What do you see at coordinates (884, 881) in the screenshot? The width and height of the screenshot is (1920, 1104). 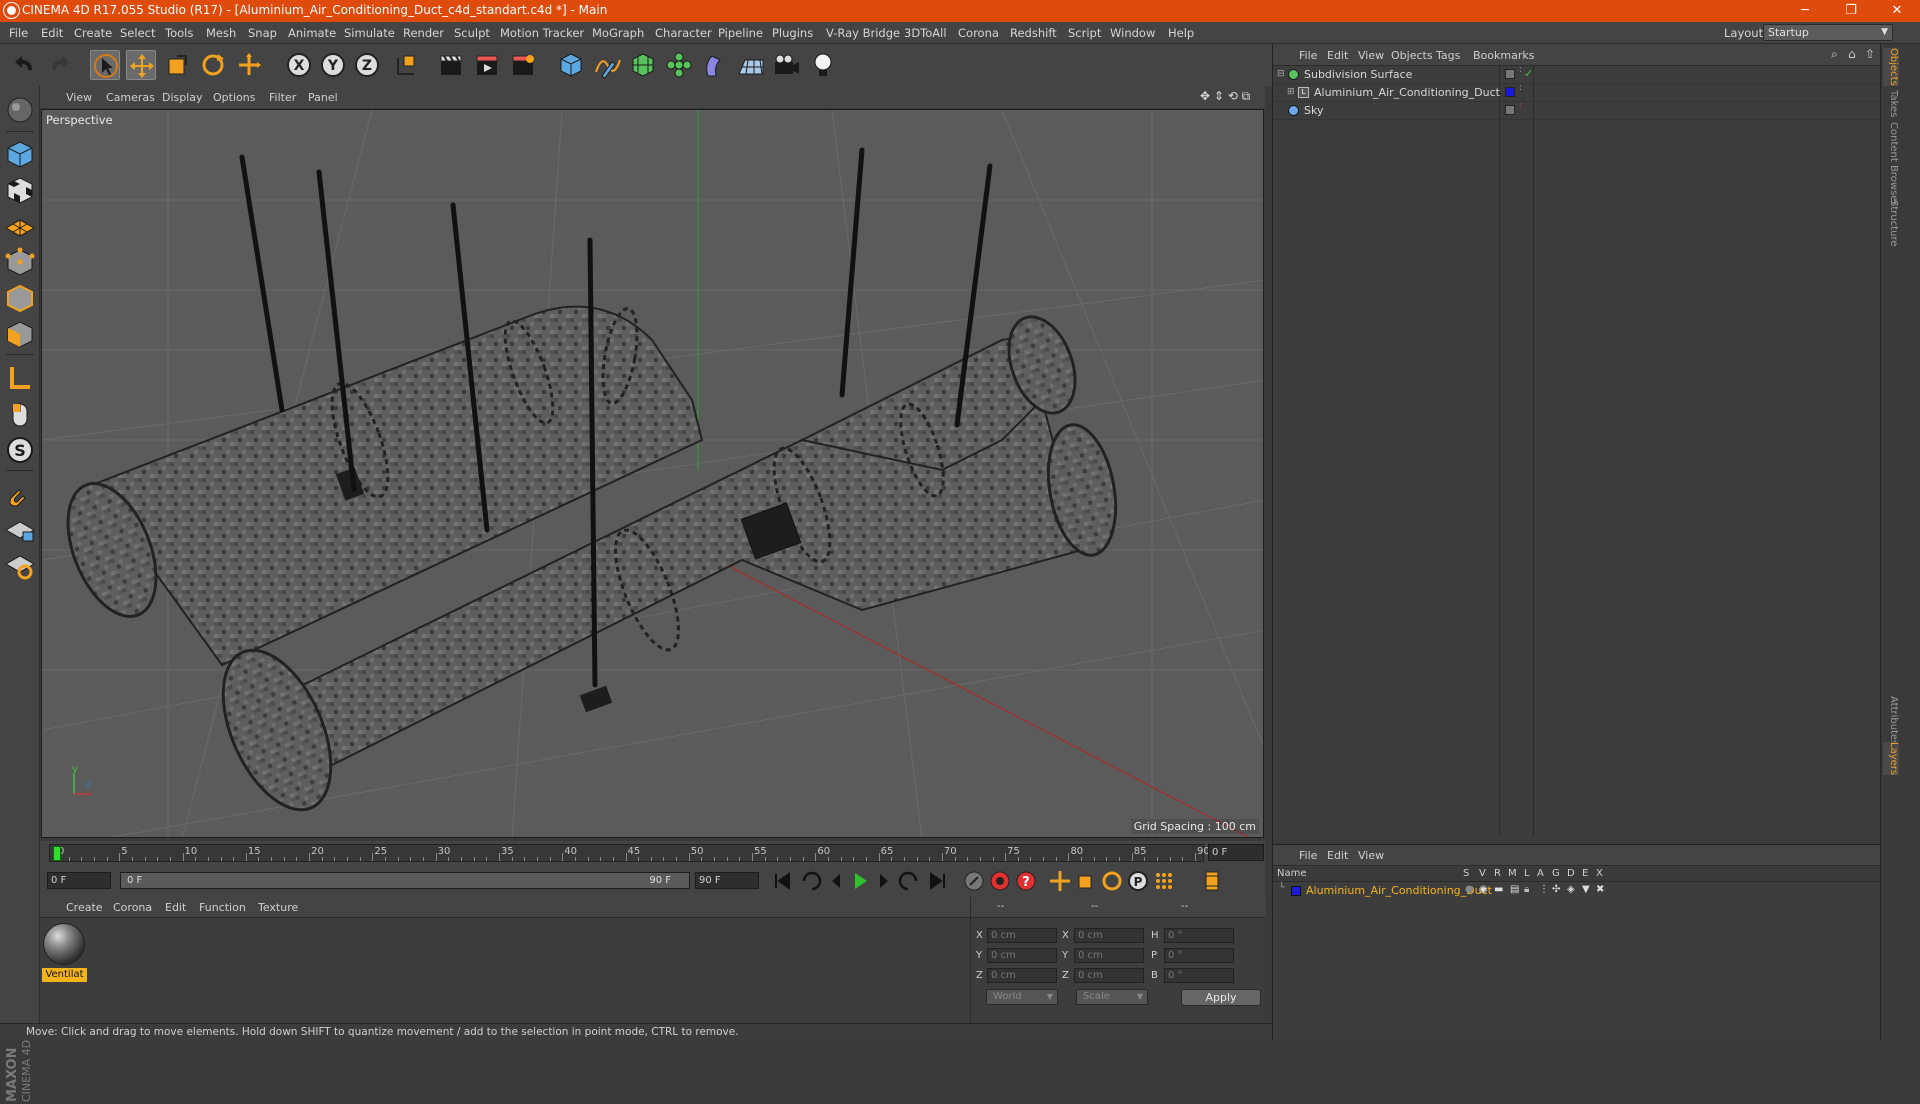 I see `next-frame-button` at bounding box center [884, 881].